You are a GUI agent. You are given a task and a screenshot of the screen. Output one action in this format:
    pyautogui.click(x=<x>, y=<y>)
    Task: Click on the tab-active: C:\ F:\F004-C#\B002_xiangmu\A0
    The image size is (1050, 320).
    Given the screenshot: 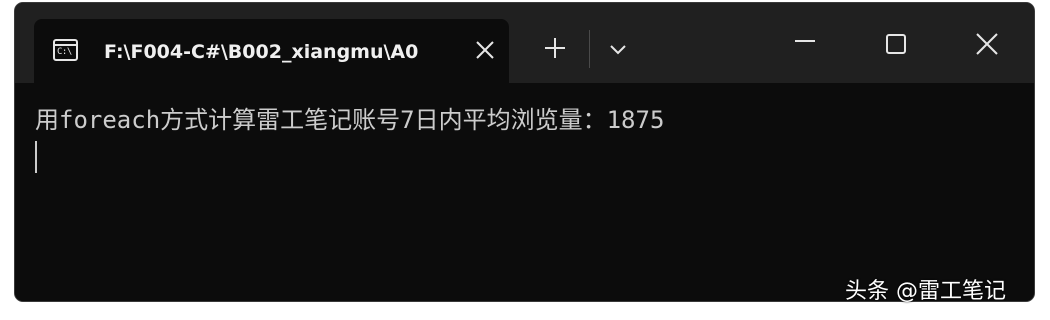 What is the action you would take?
    pyautogui.click(x=271, y=51)
    